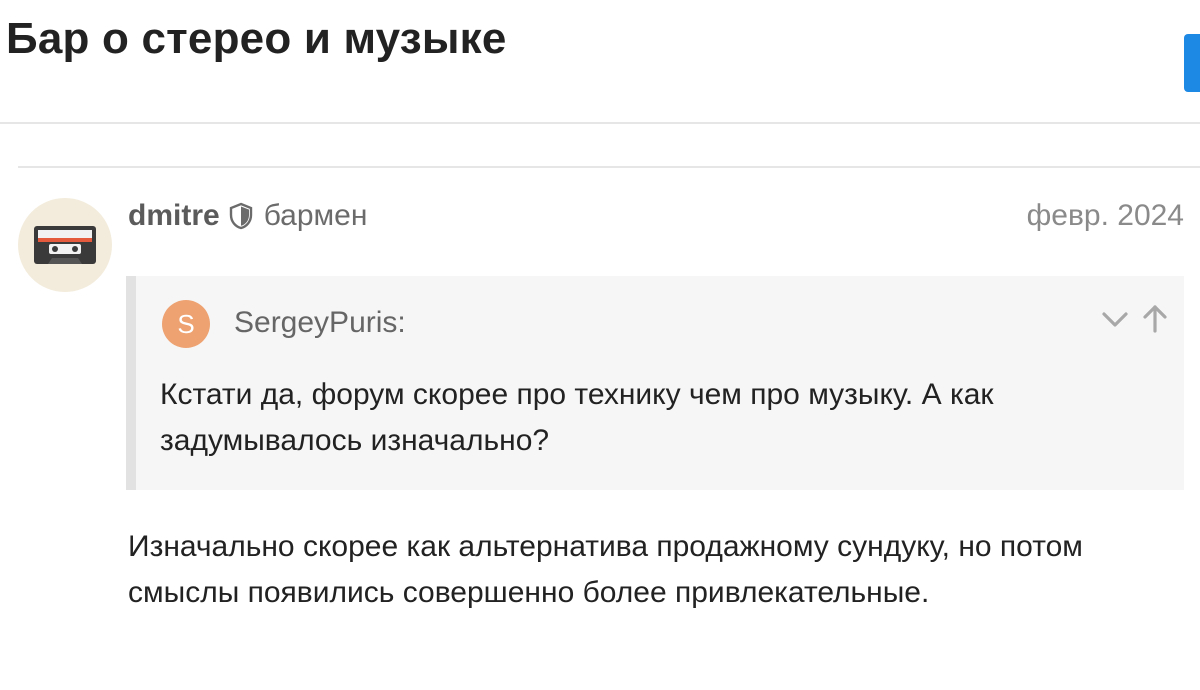  I want to click on header-action-button, so click(1192, 63).